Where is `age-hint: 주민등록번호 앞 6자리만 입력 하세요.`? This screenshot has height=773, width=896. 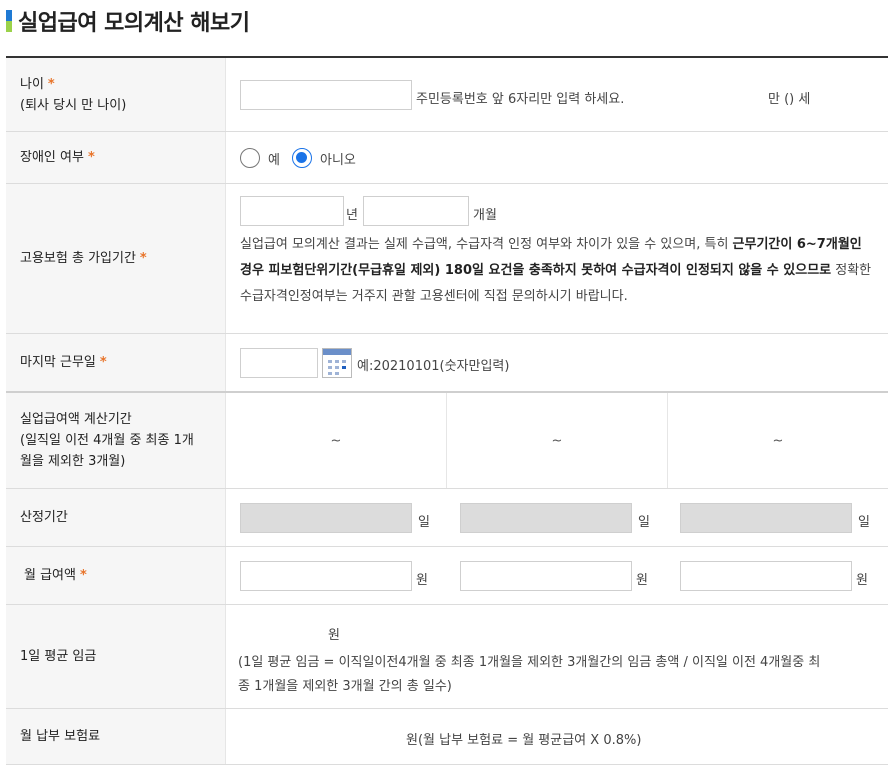 age-hint: 주민등록번호 앞 6자리만 입력 하세요. is located at coordinates (520, 99).